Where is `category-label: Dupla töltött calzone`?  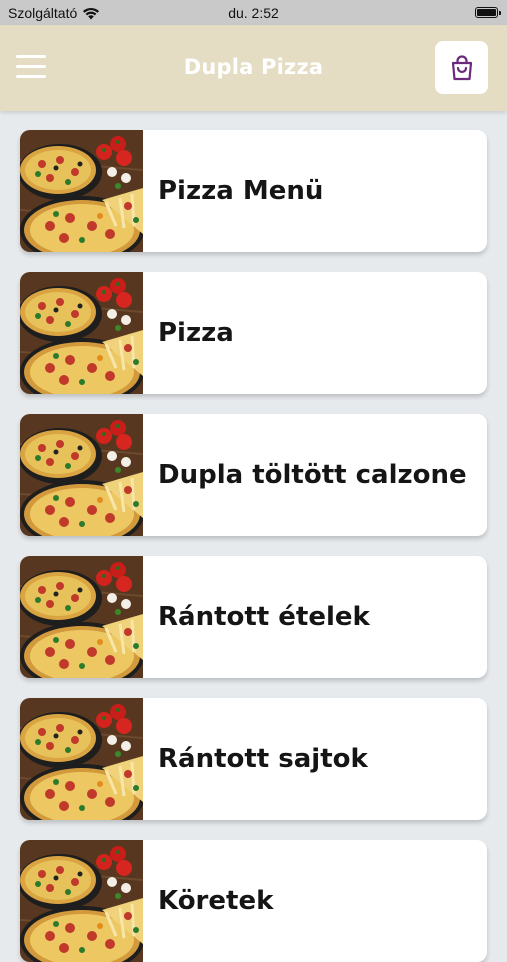 category-label: Dupla töltött calzone is located at coordinates (312, 475).